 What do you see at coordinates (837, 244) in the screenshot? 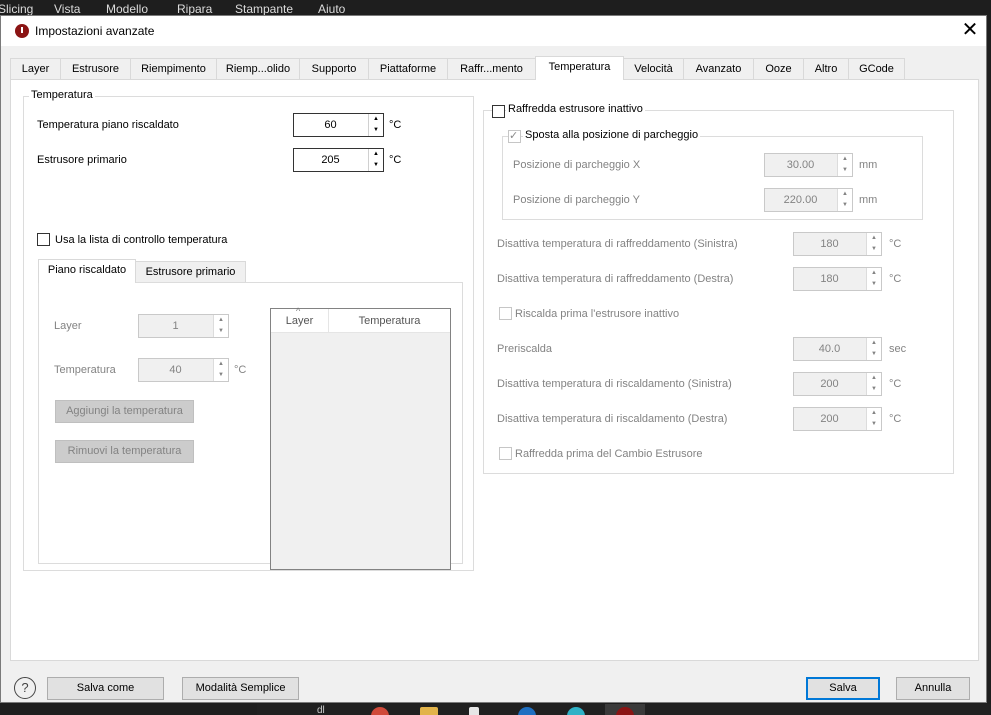
I see `cool-left-spinbox: 180 ▲ ▼` at bounding box center [837, 244].